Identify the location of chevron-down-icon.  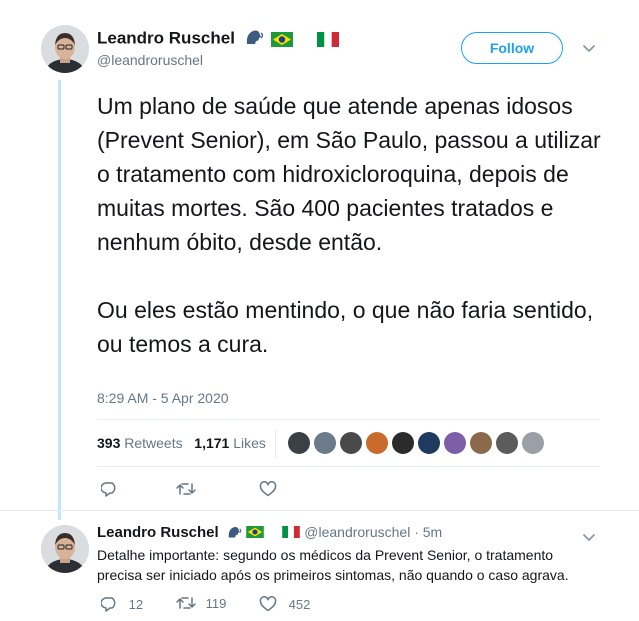
(589, 50).